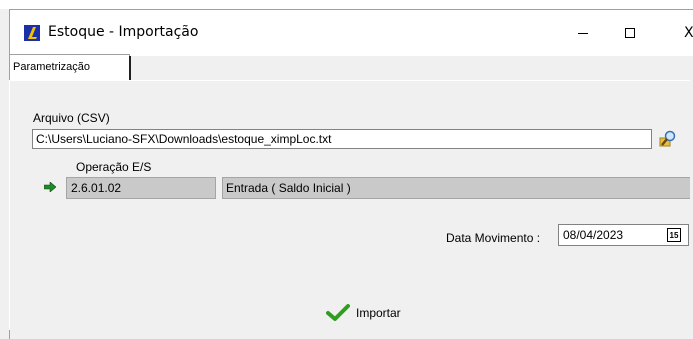 The height and width of the screenshot is (339, 693). I want to click on maximize-icon, so click(630, 33).